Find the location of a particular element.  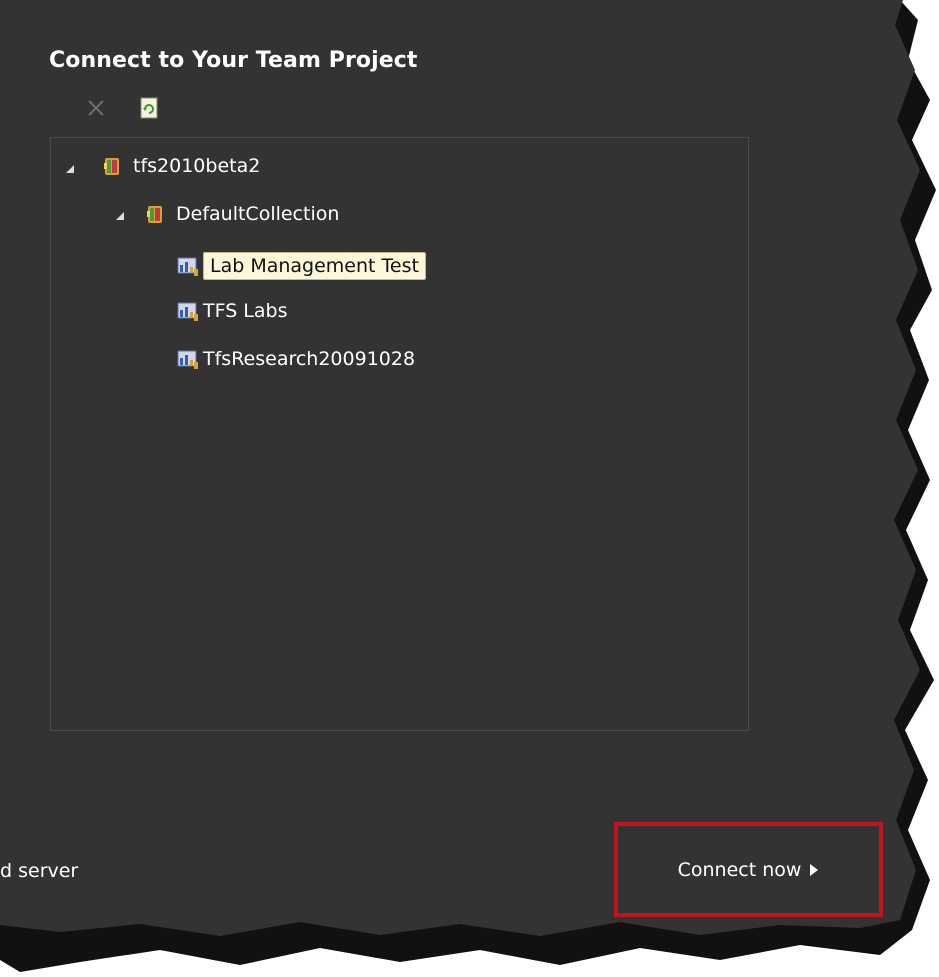

connect-now-button: Connect now is located at coordinates (748, 869).